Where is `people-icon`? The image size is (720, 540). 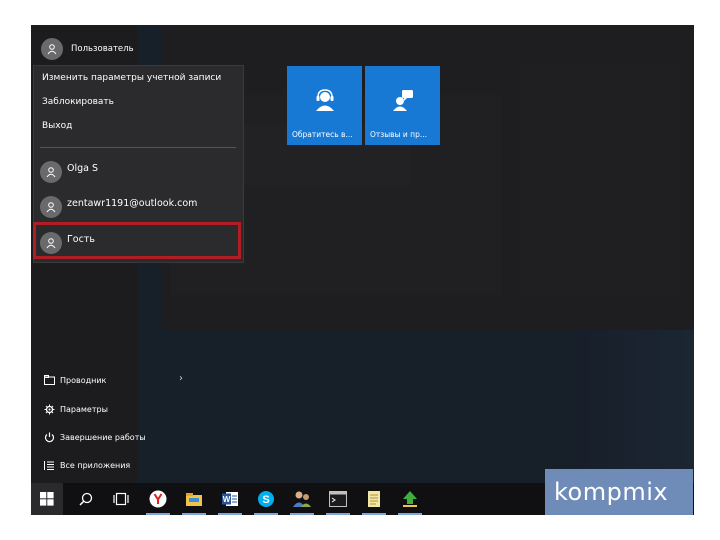 people-icon is located at coordinates (302, 499).